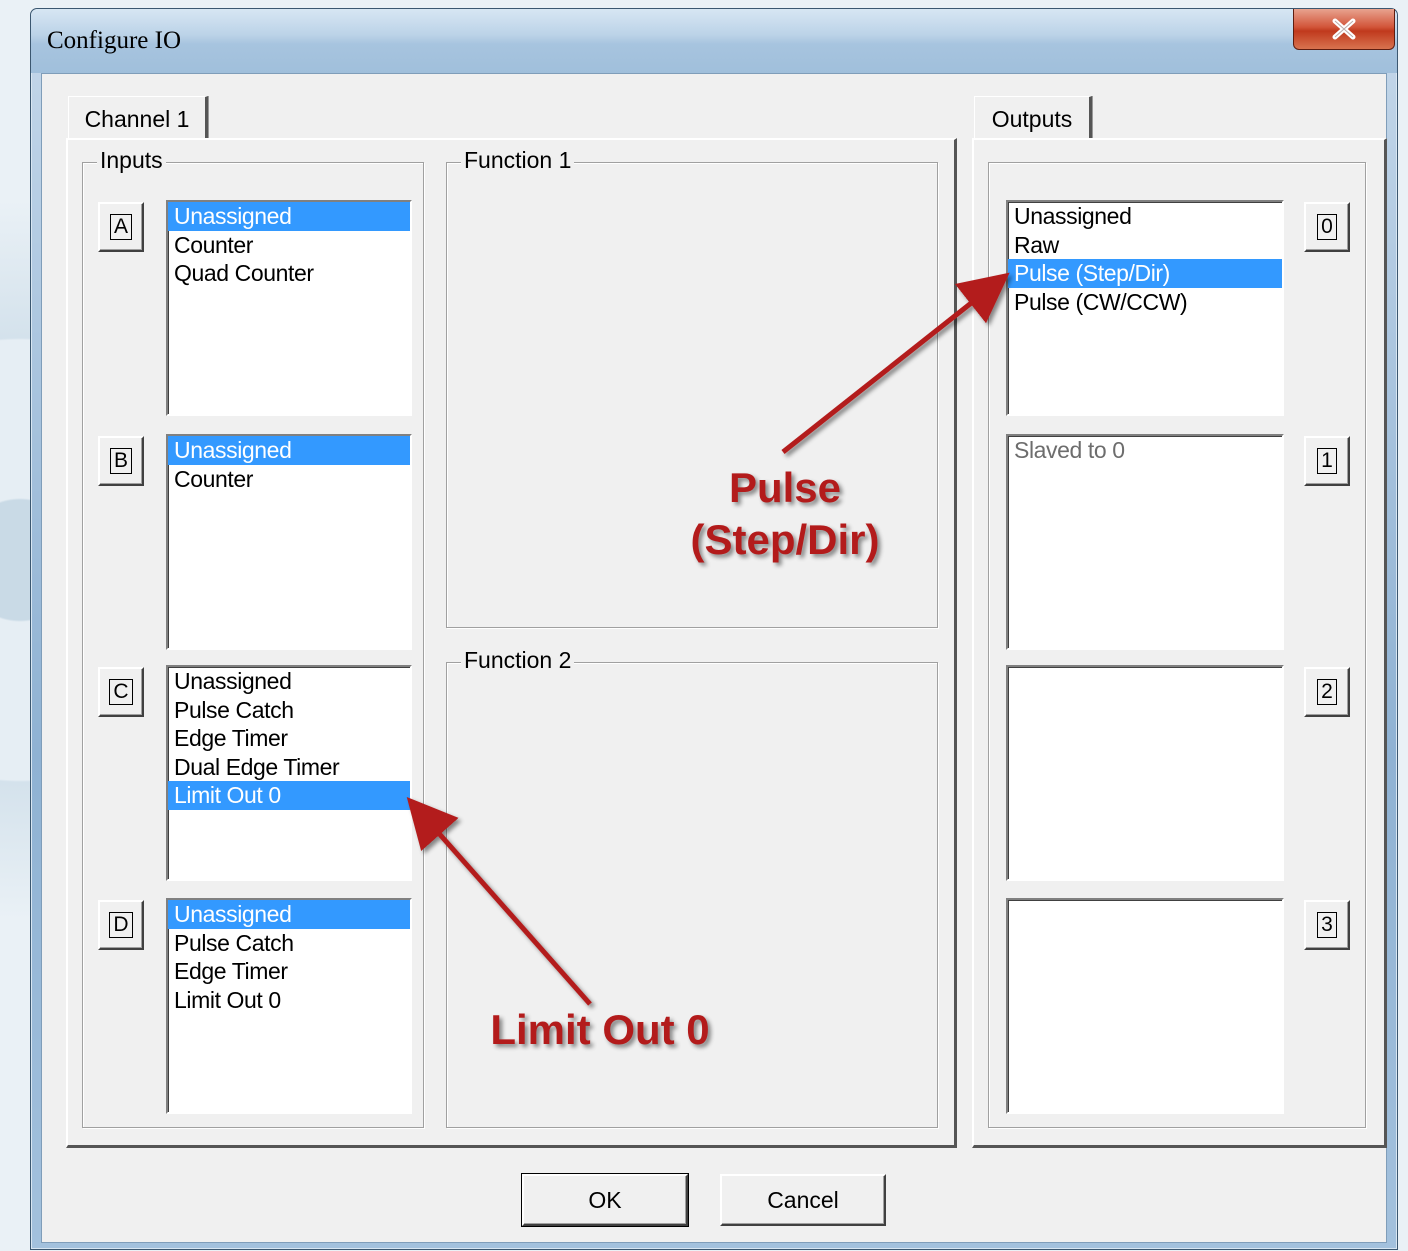  I want to click on pulse-annotation-line2: (Step/Dir), so click(785, 539).